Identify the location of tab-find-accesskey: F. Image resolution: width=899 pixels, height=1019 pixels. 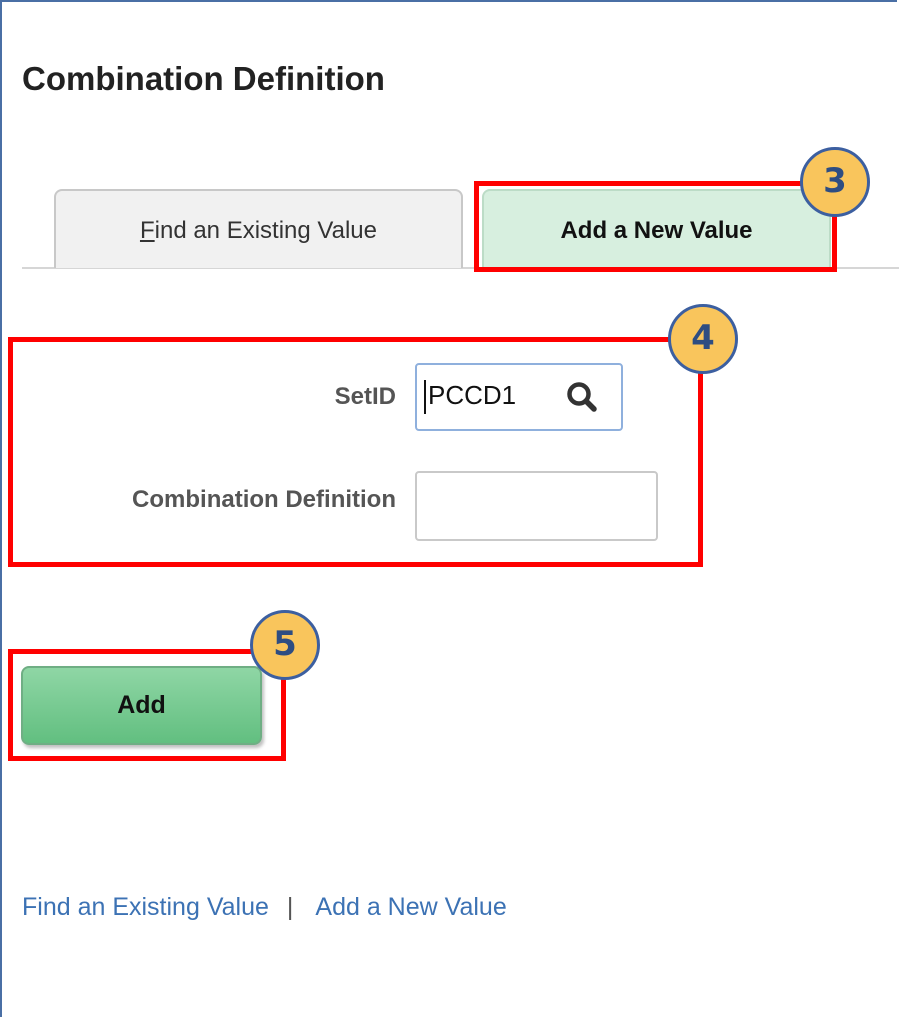
(147, 230).